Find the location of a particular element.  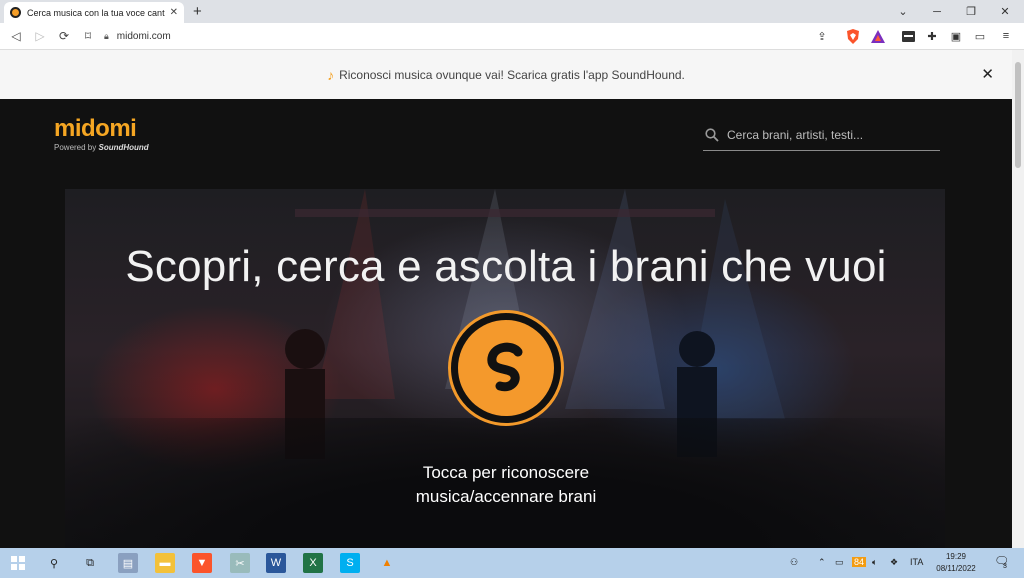

powered-by: Powered by SoundHound is located at coordinates (101, 147).